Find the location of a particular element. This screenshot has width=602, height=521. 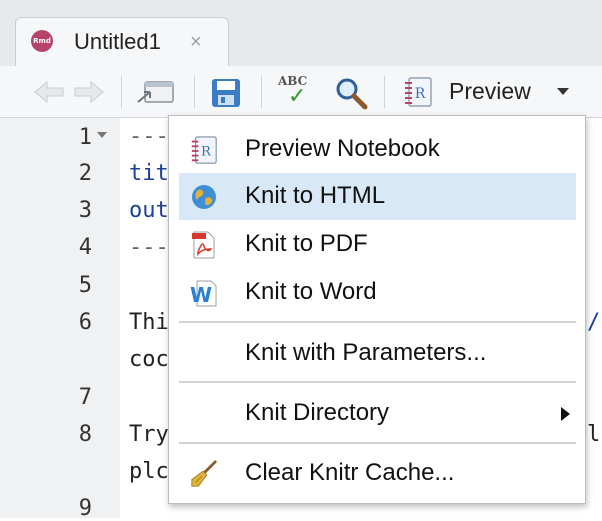

line-number: 3 is located at coordinates (85, 210).